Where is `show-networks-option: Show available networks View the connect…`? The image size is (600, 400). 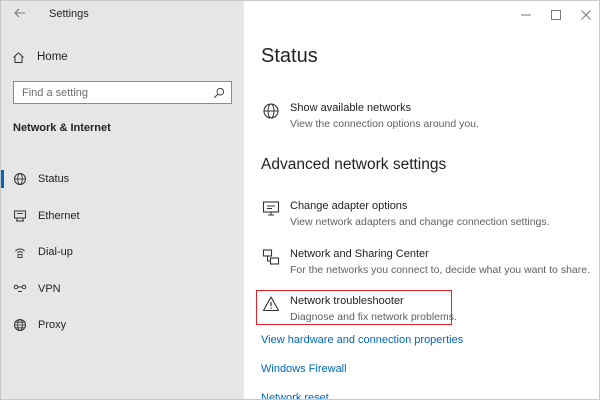 show-networks-option: Show available networks View the connect… is located at coordinates (370, 116).